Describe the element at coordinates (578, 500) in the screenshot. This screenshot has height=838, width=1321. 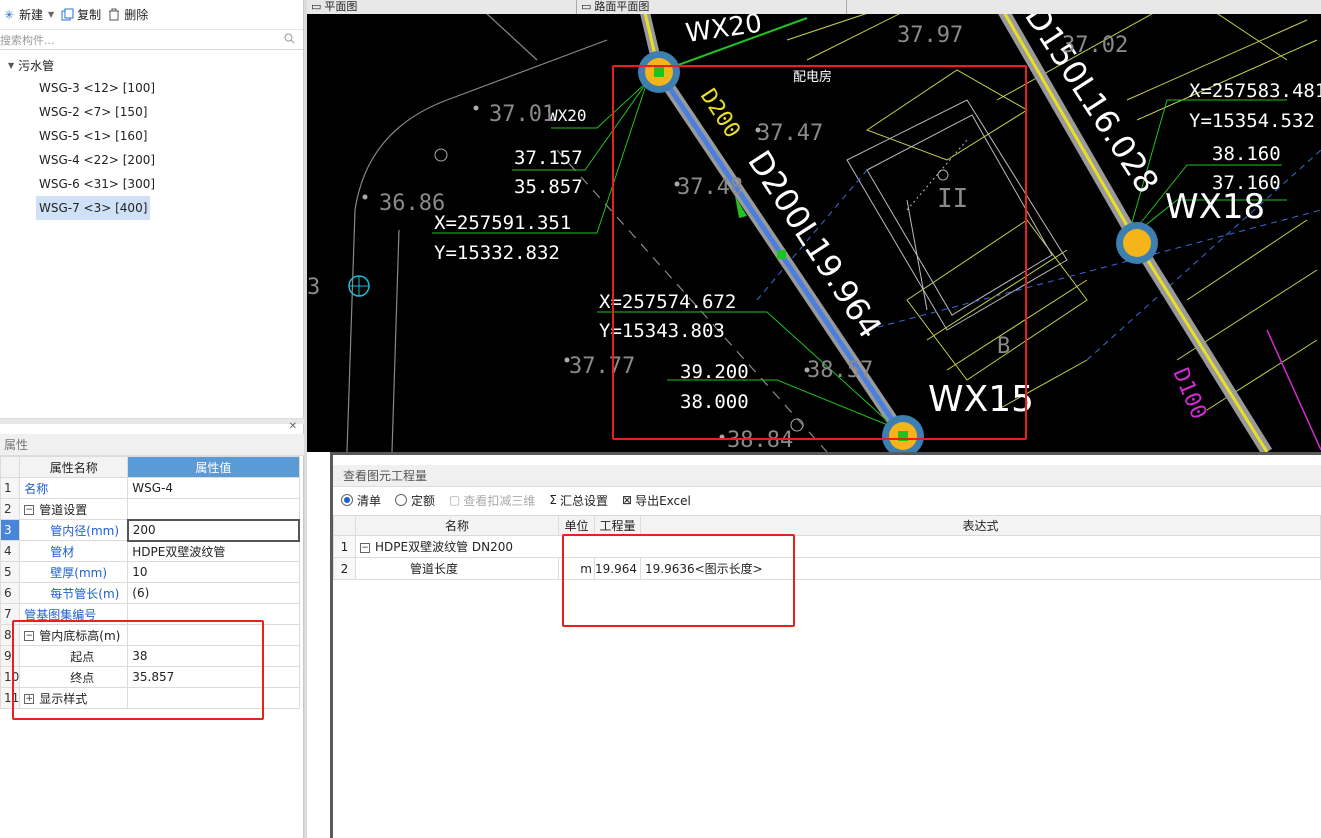
I see `summary-settings-button: Σ 汇总设置` at that location.